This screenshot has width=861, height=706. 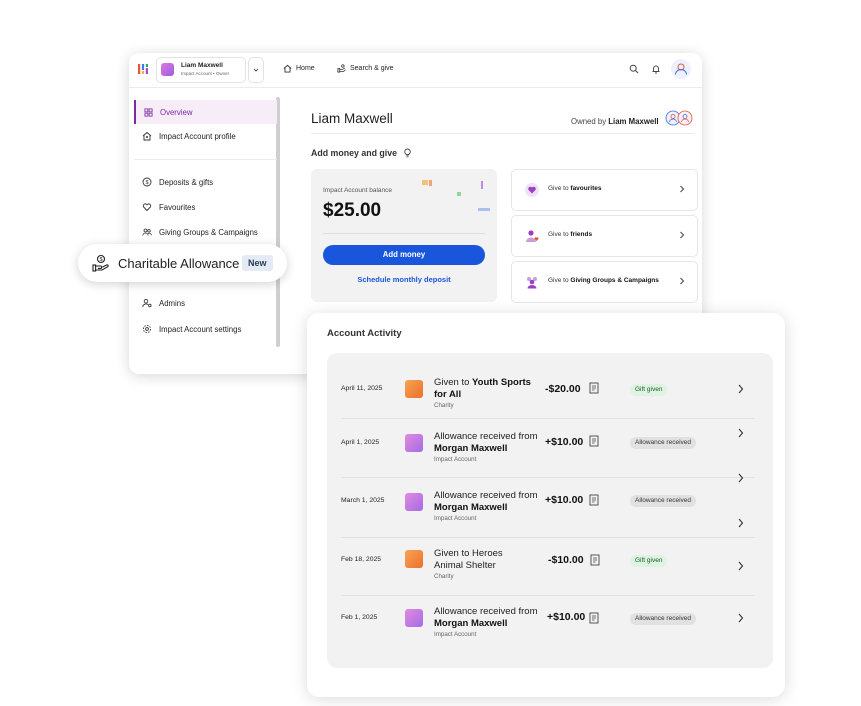 I want to click on charitable-allowance-label: Charitable Allowance, so click(x=179, y=263).